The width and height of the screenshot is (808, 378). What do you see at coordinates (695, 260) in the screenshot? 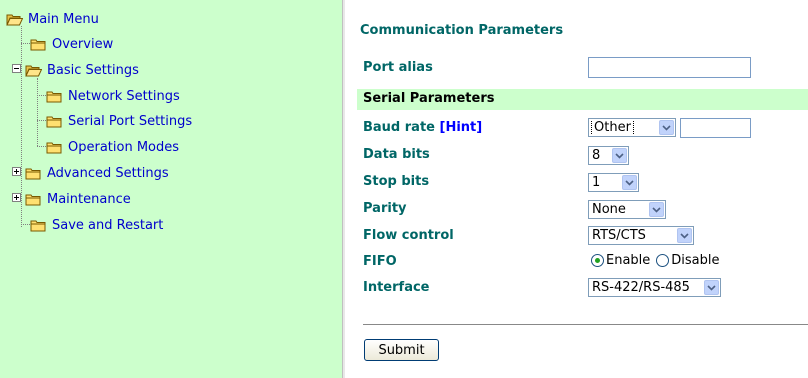
I see `fifo-disable-label: Disable` at bounding box center [695, 260].